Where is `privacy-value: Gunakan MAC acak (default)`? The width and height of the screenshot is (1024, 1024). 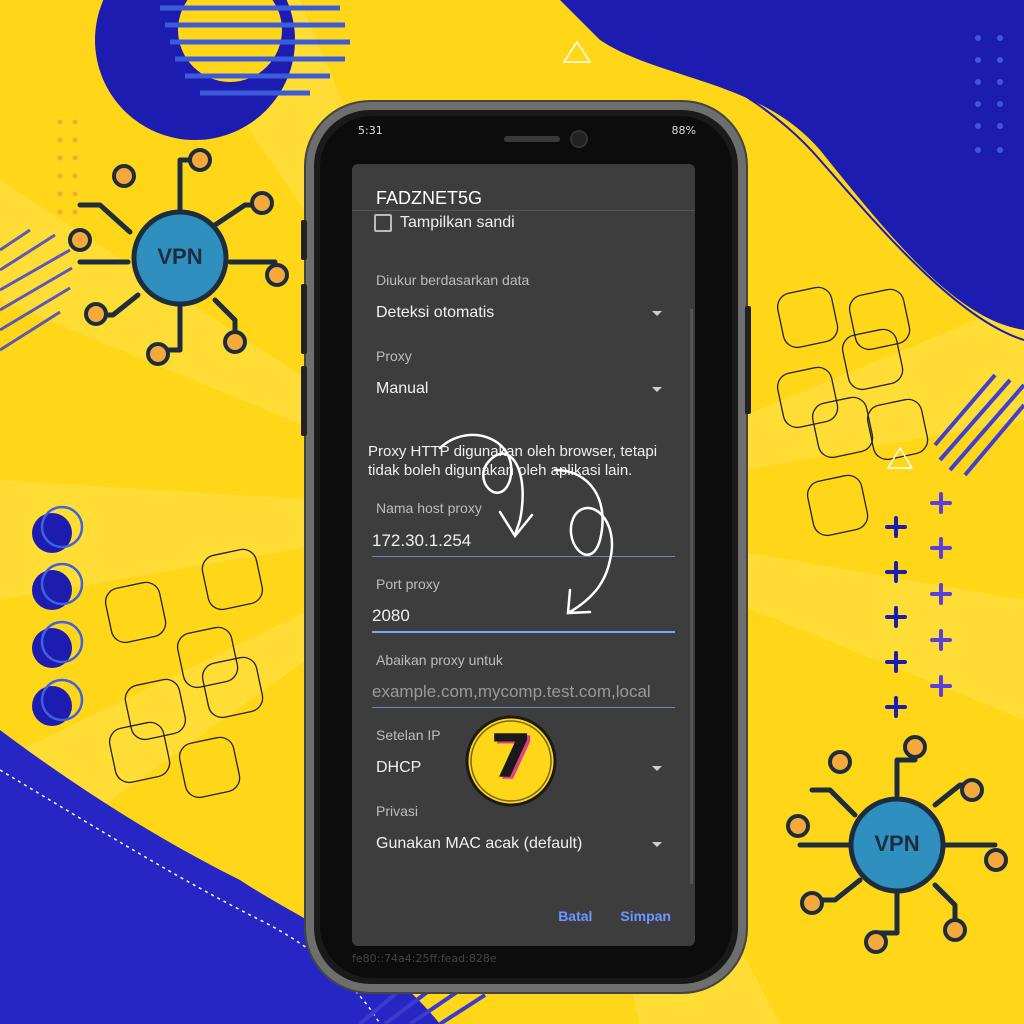
privacy-value: Gunakan MAC acak (default) is located at coordinates (479, 843).